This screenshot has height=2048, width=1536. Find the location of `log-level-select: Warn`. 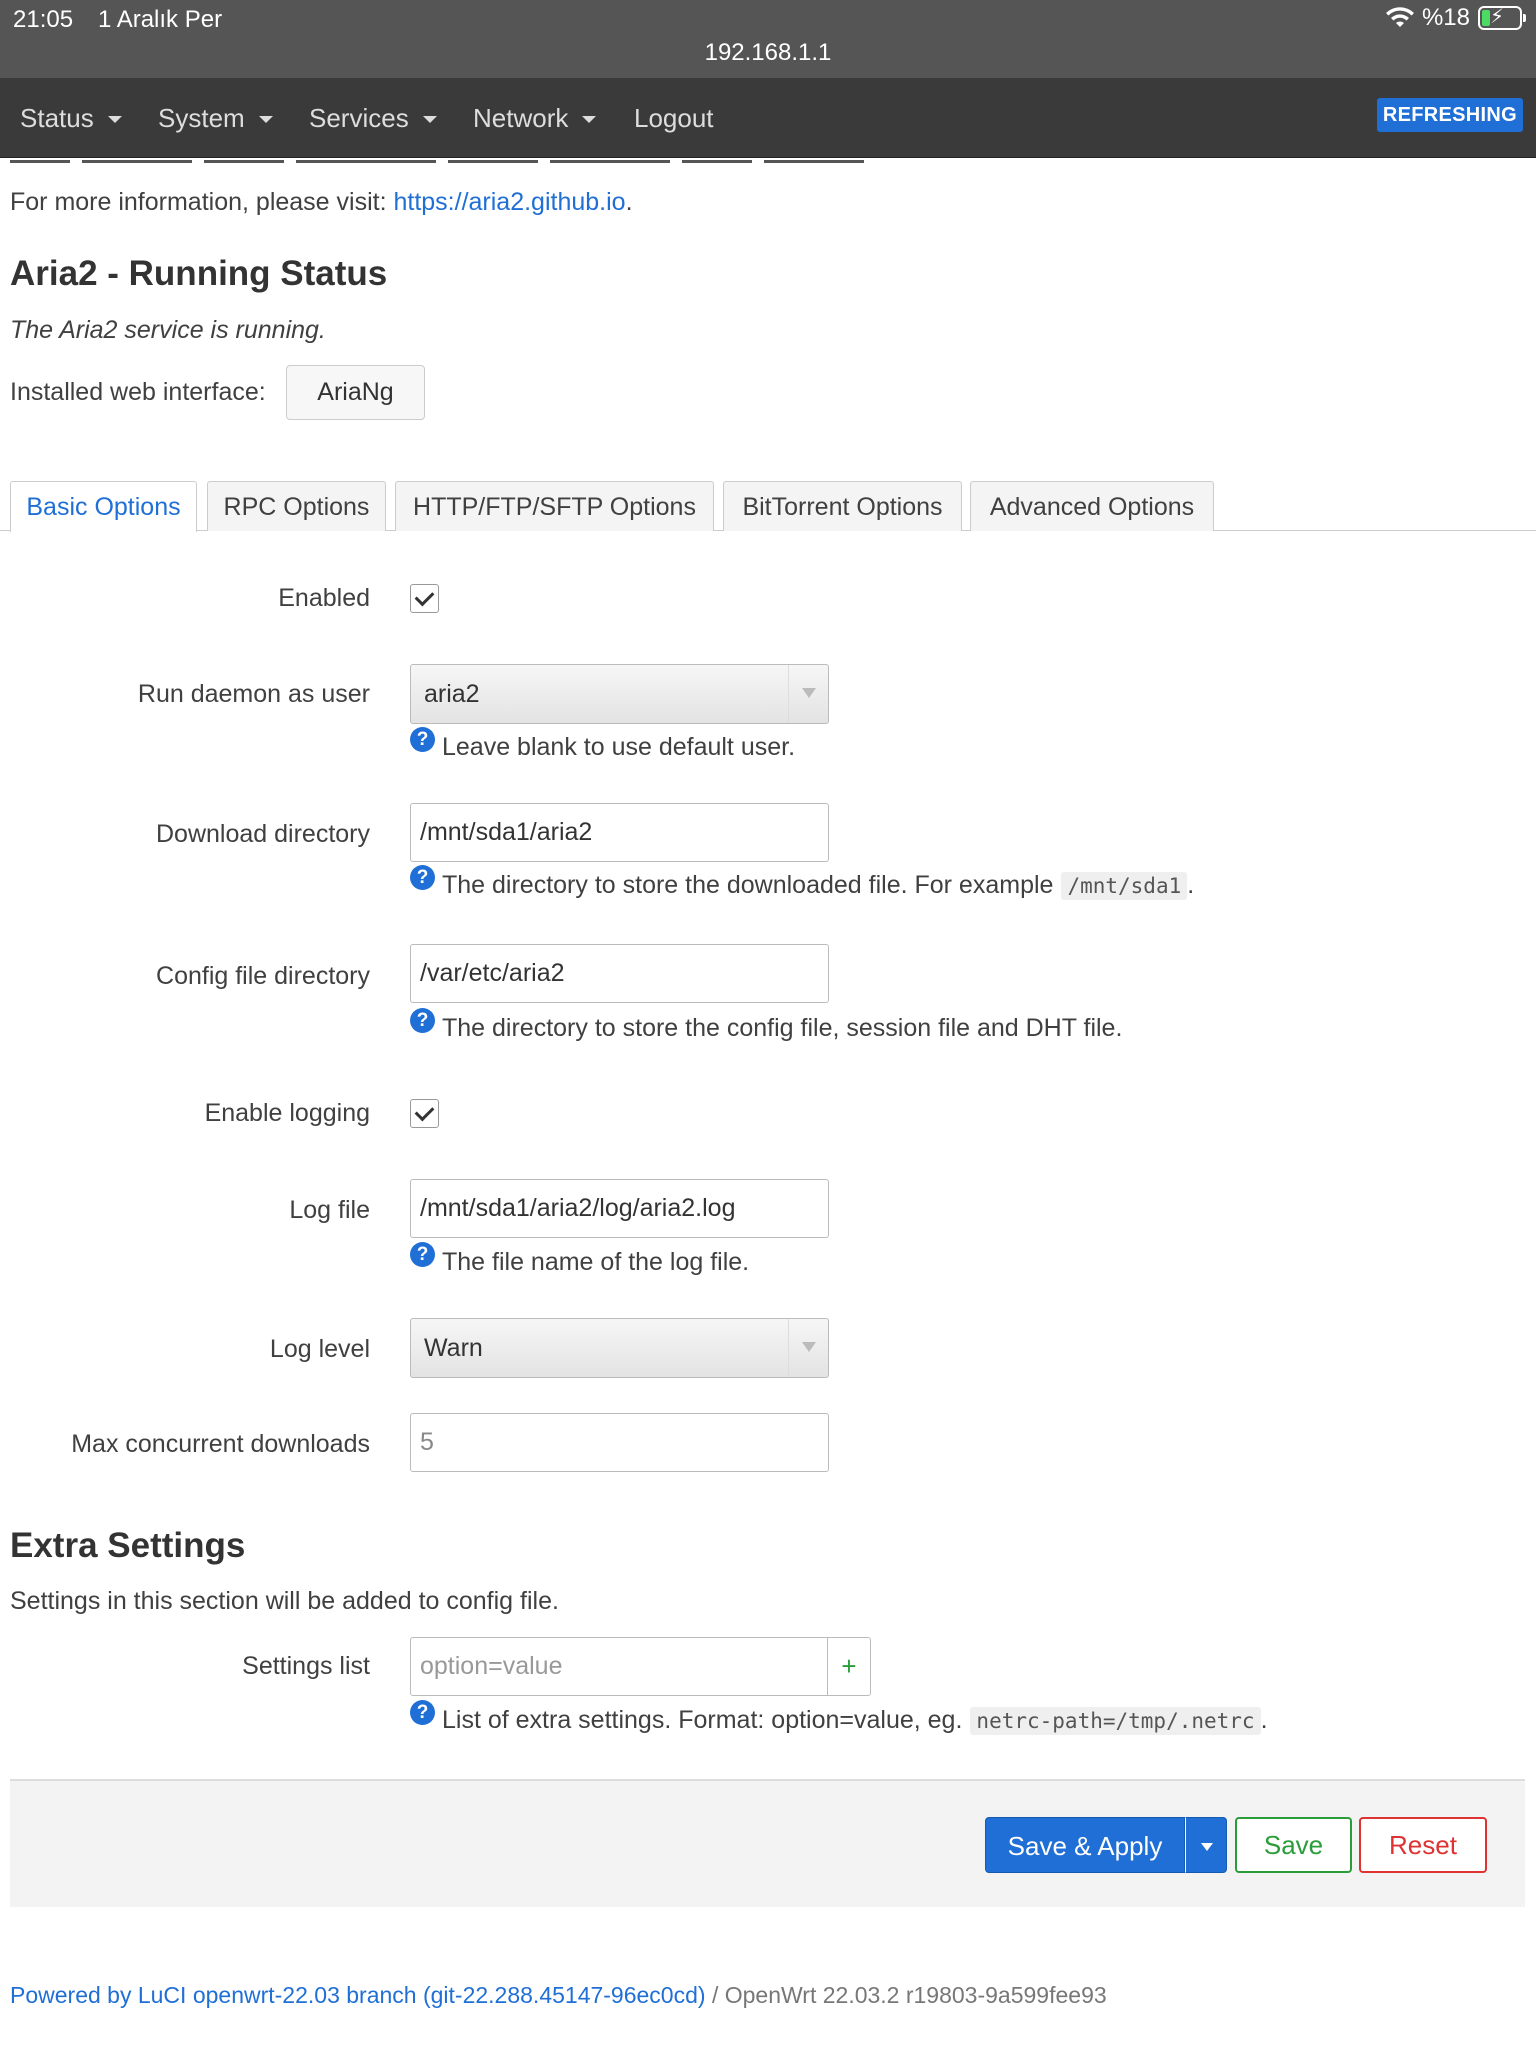

log-level-select: Warn is located at coordinates (619, 1348).